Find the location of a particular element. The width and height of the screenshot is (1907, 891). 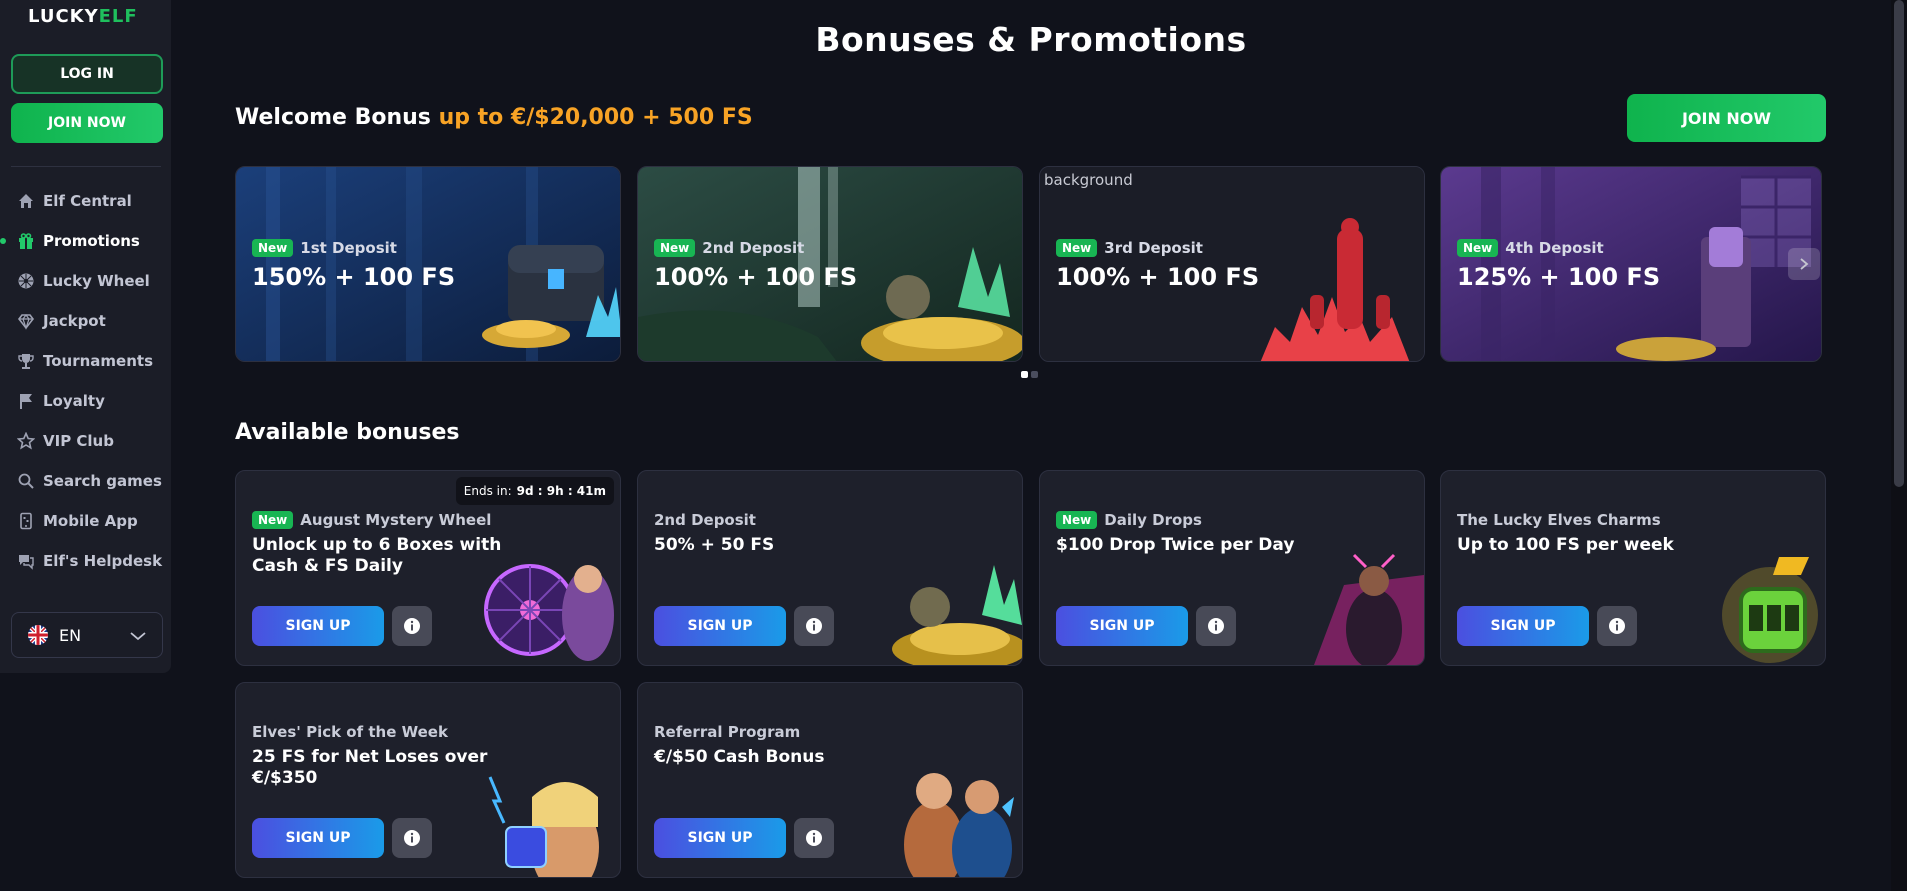

chevron-right-icon is located at coordinates (1804, 264).